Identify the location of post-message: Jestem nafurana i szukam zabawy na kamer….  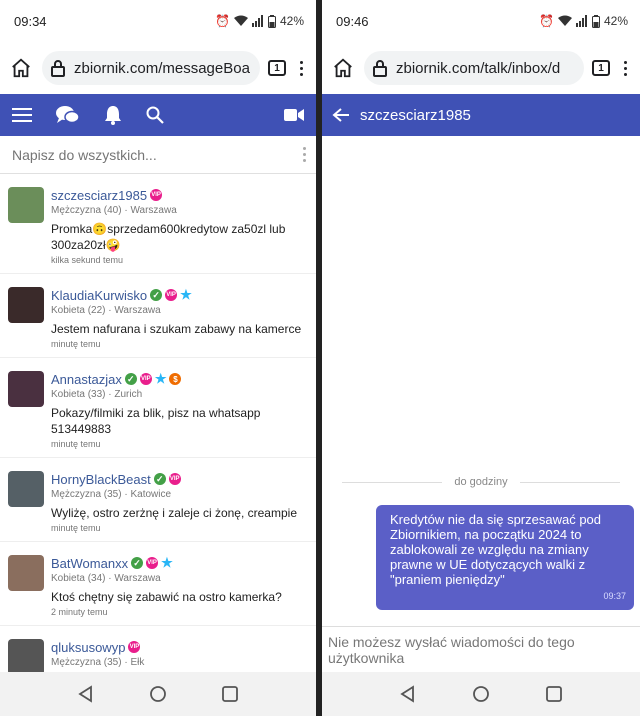
(176, 329).